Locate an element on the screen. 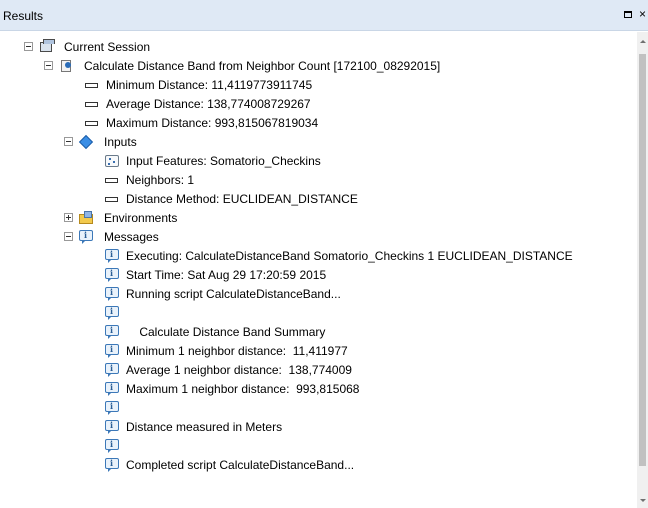 The width and height of the screenshot is (648, 508). collapse-messages-toggle is located at coordinates (68, 236).